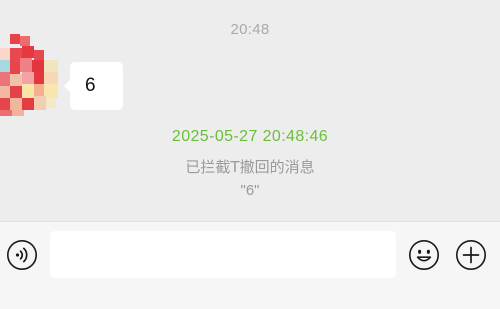 Image resolution: width=500 pixels, height=309 pixels. I want to click on message-input, so click(223, 254).